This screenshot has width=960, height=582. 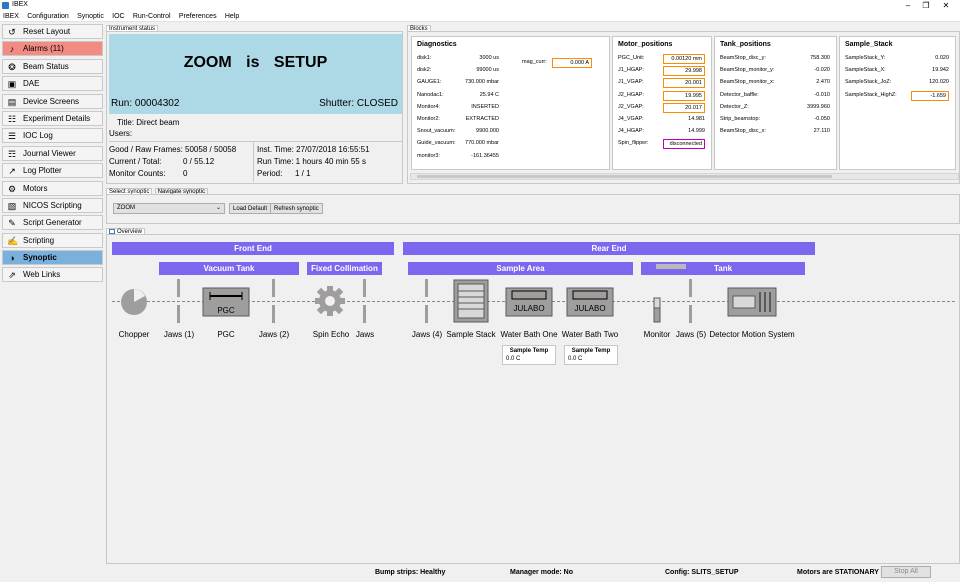 What do you see at coordinates (437, 44) in the screenshot?
I see `group-title: Diagnostics` at bounding box center [437, 44].